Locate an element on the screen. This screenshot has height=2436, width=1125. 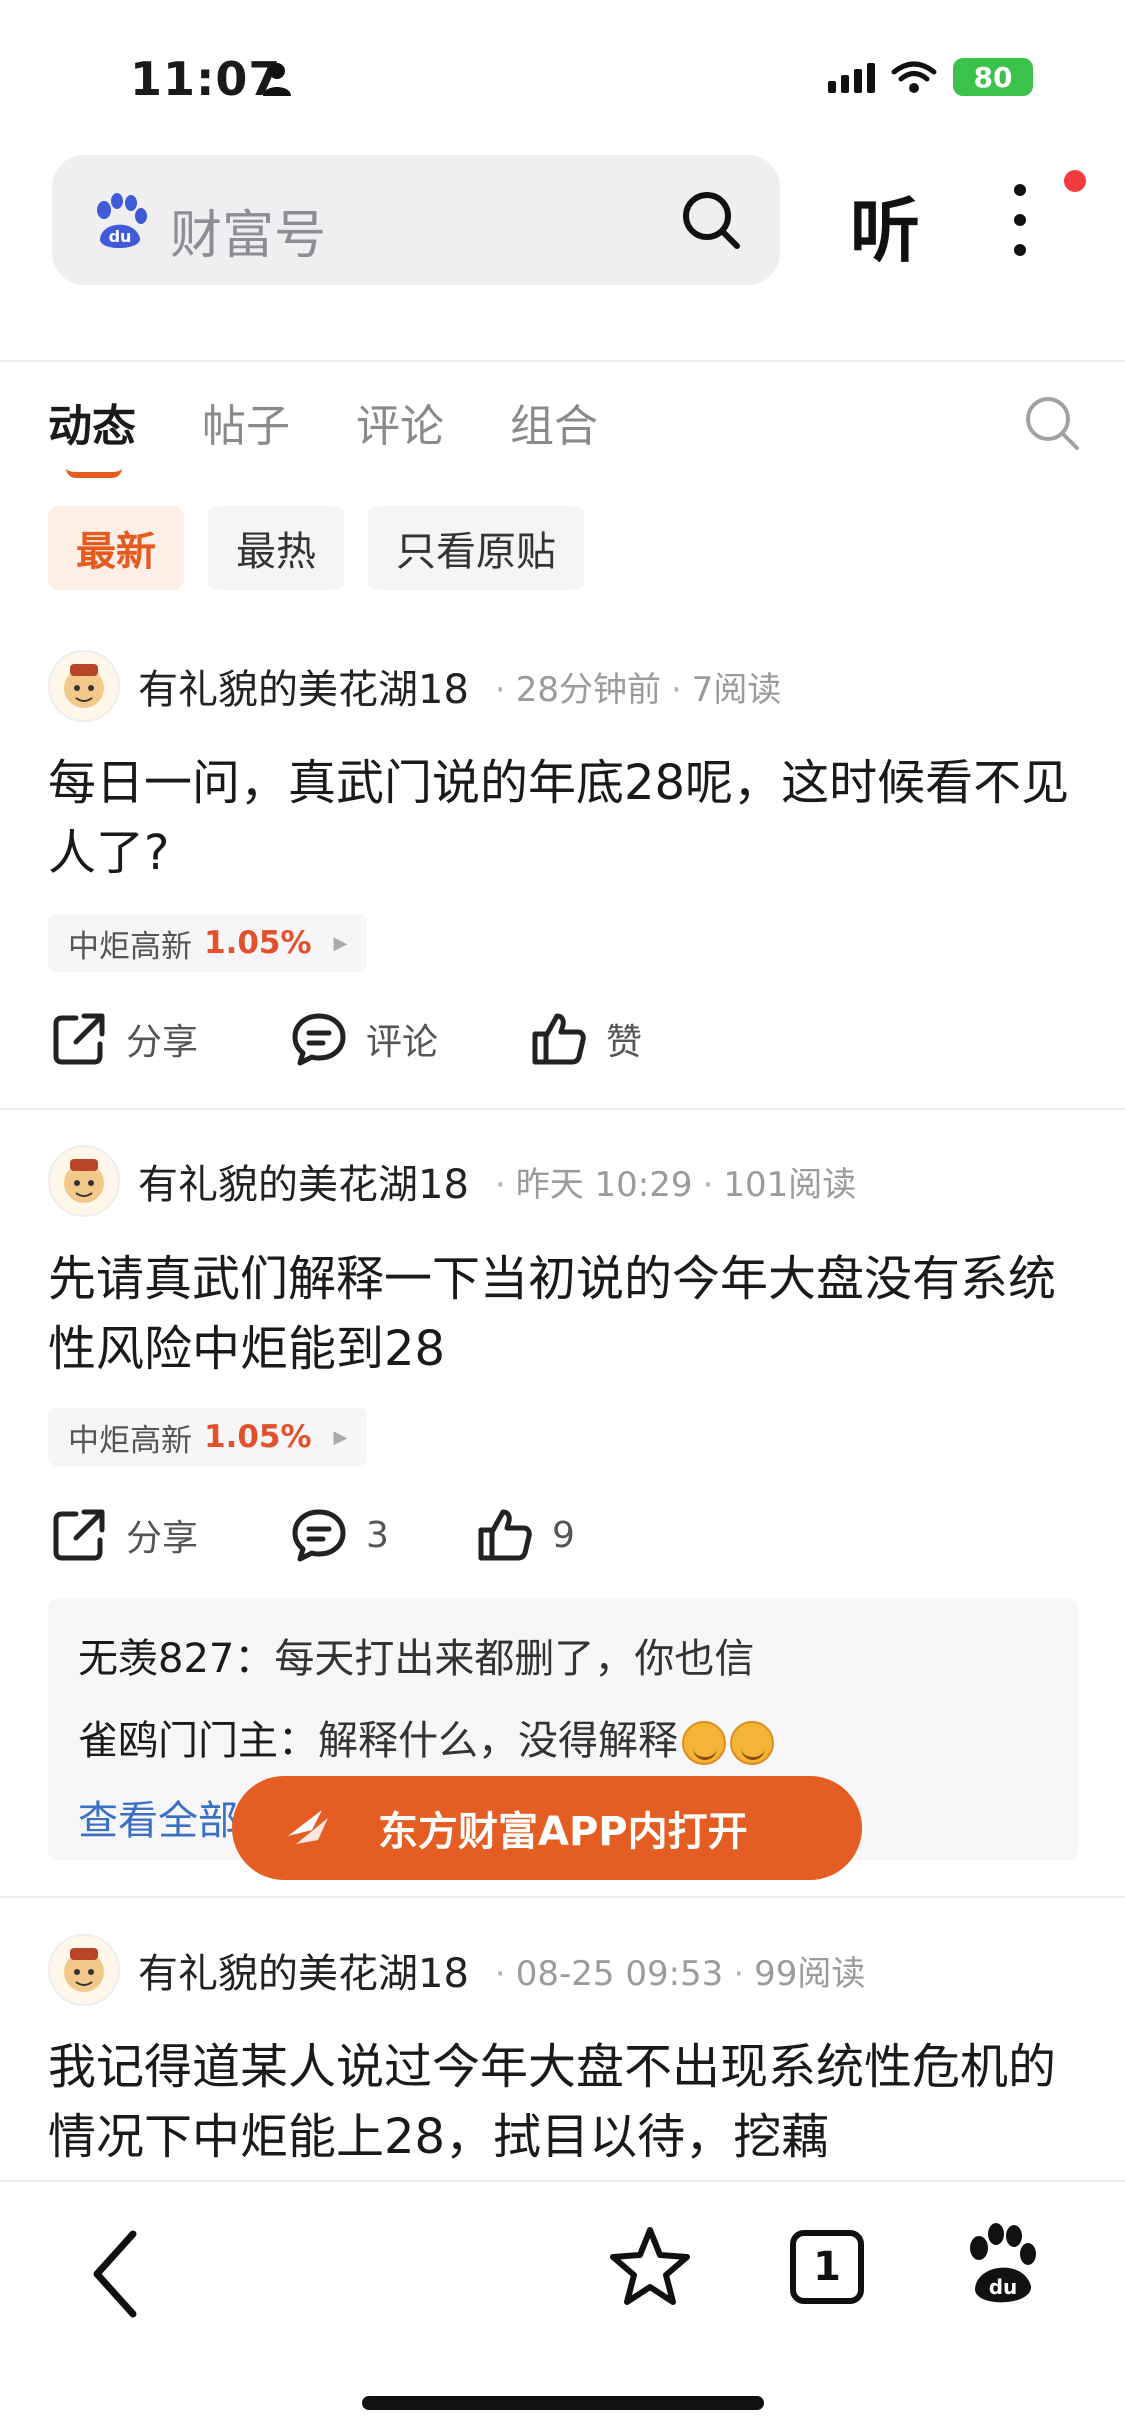
search-input: 财富号 is located at coordinates (248, 230).